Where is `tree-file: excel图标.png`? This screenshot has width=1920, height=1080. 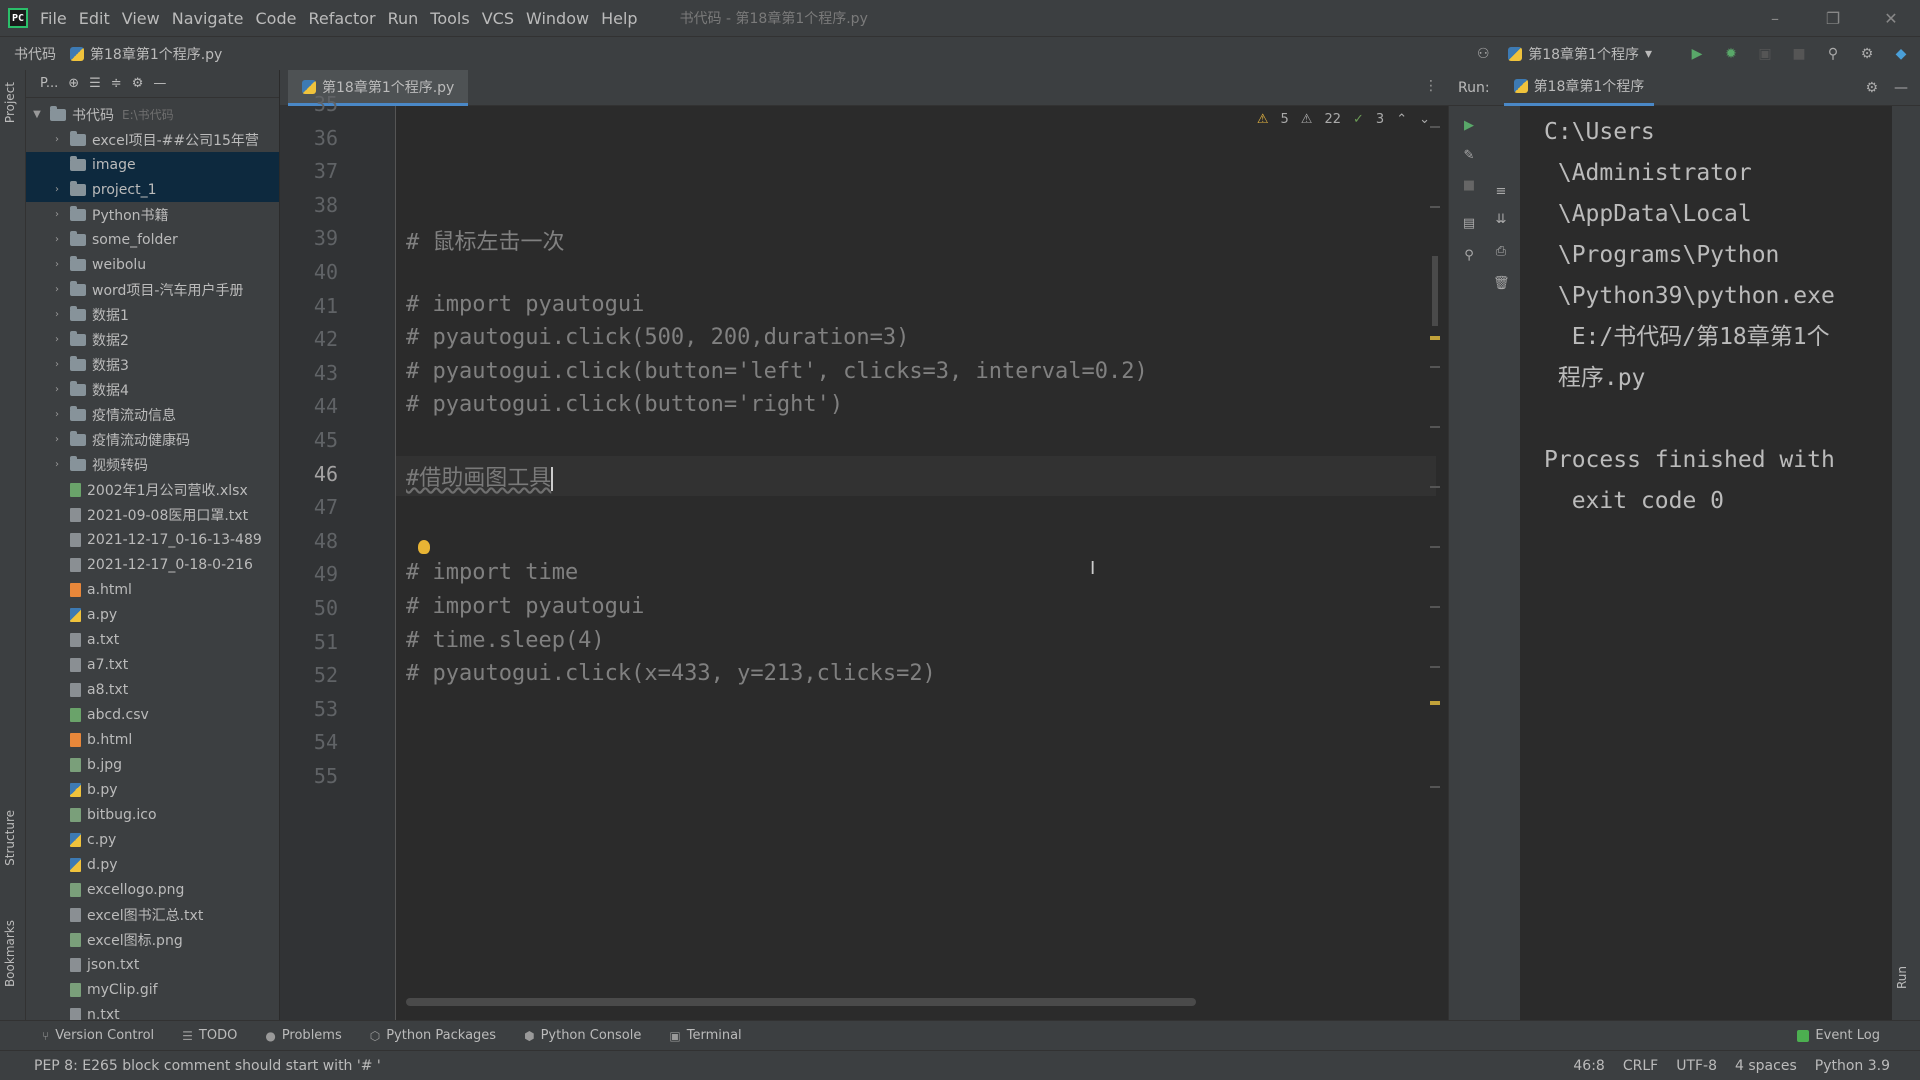 tree-file: excel图标.png is located at coordinates (152, 939).